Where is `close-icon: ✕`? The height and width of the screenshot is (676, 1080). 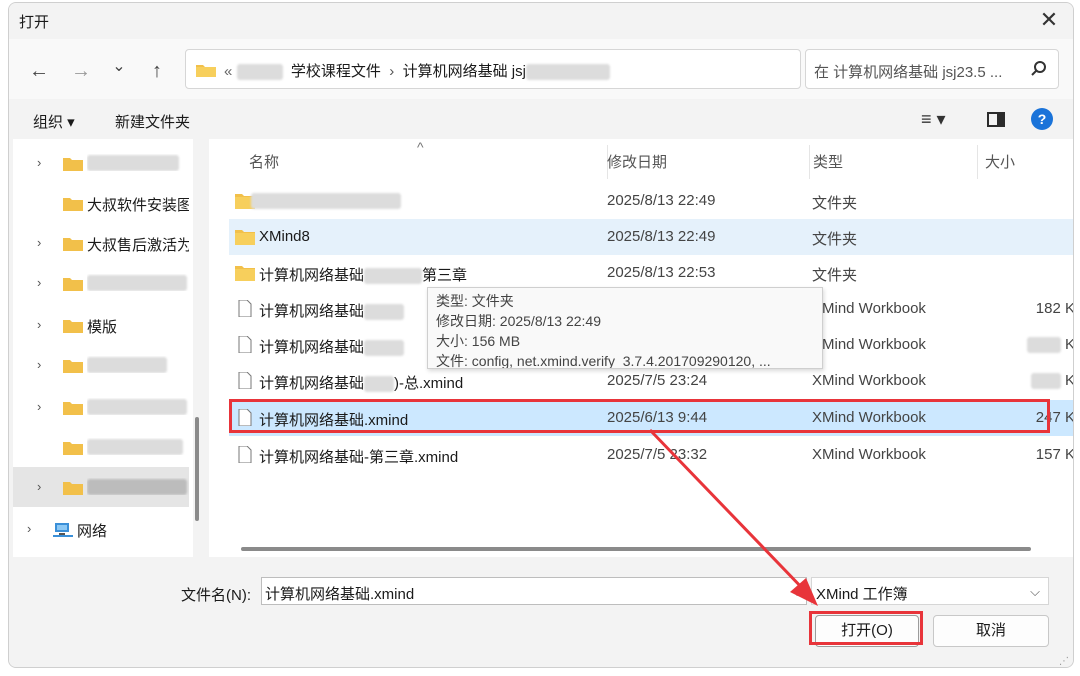
close-icon: ✕ is located at coordinates (1049, 20).